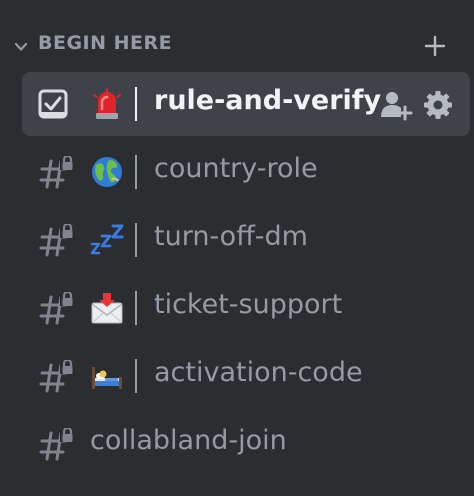  Describe the element at coordinates (105, 43) in the screenshot. I see `category-label: BEGIN HERE` at that location.